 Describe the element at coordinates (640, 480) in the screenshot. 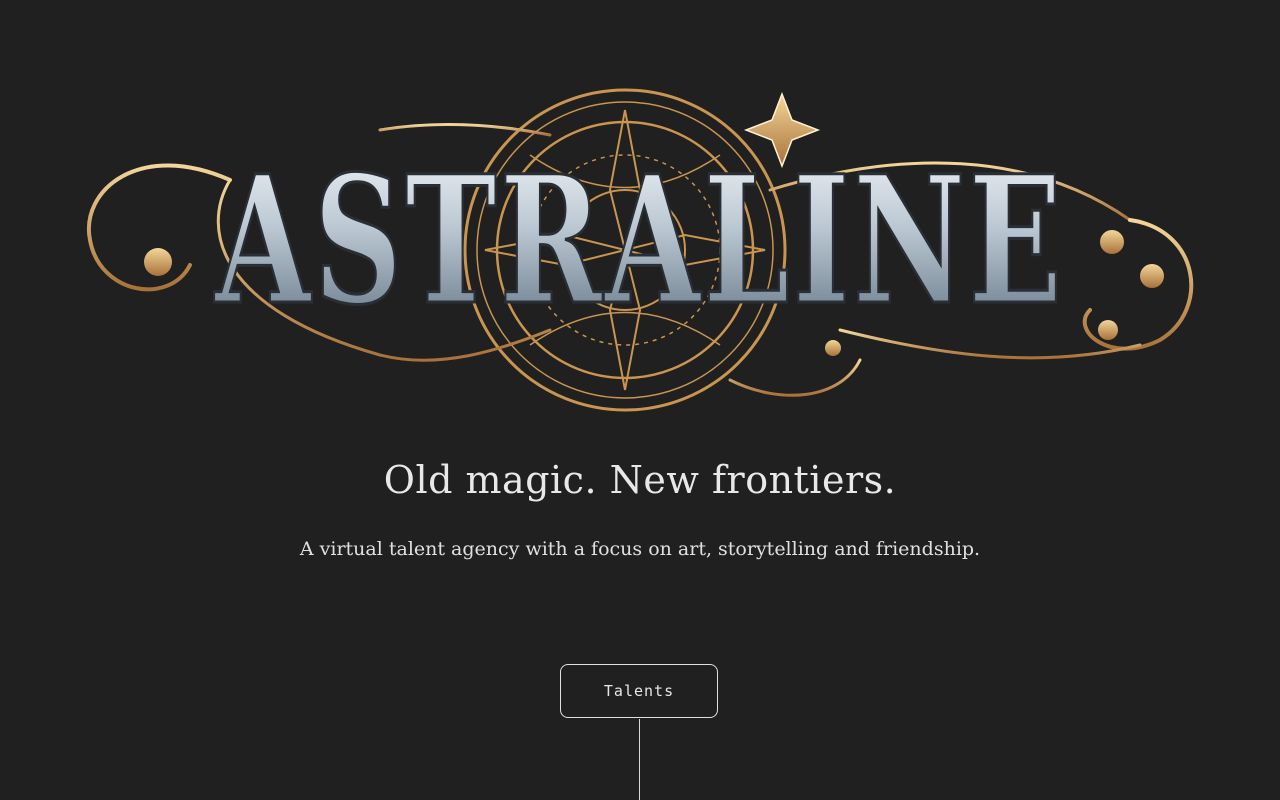

I see `hero-tagline: Old magic. New frontiers.` at that location.